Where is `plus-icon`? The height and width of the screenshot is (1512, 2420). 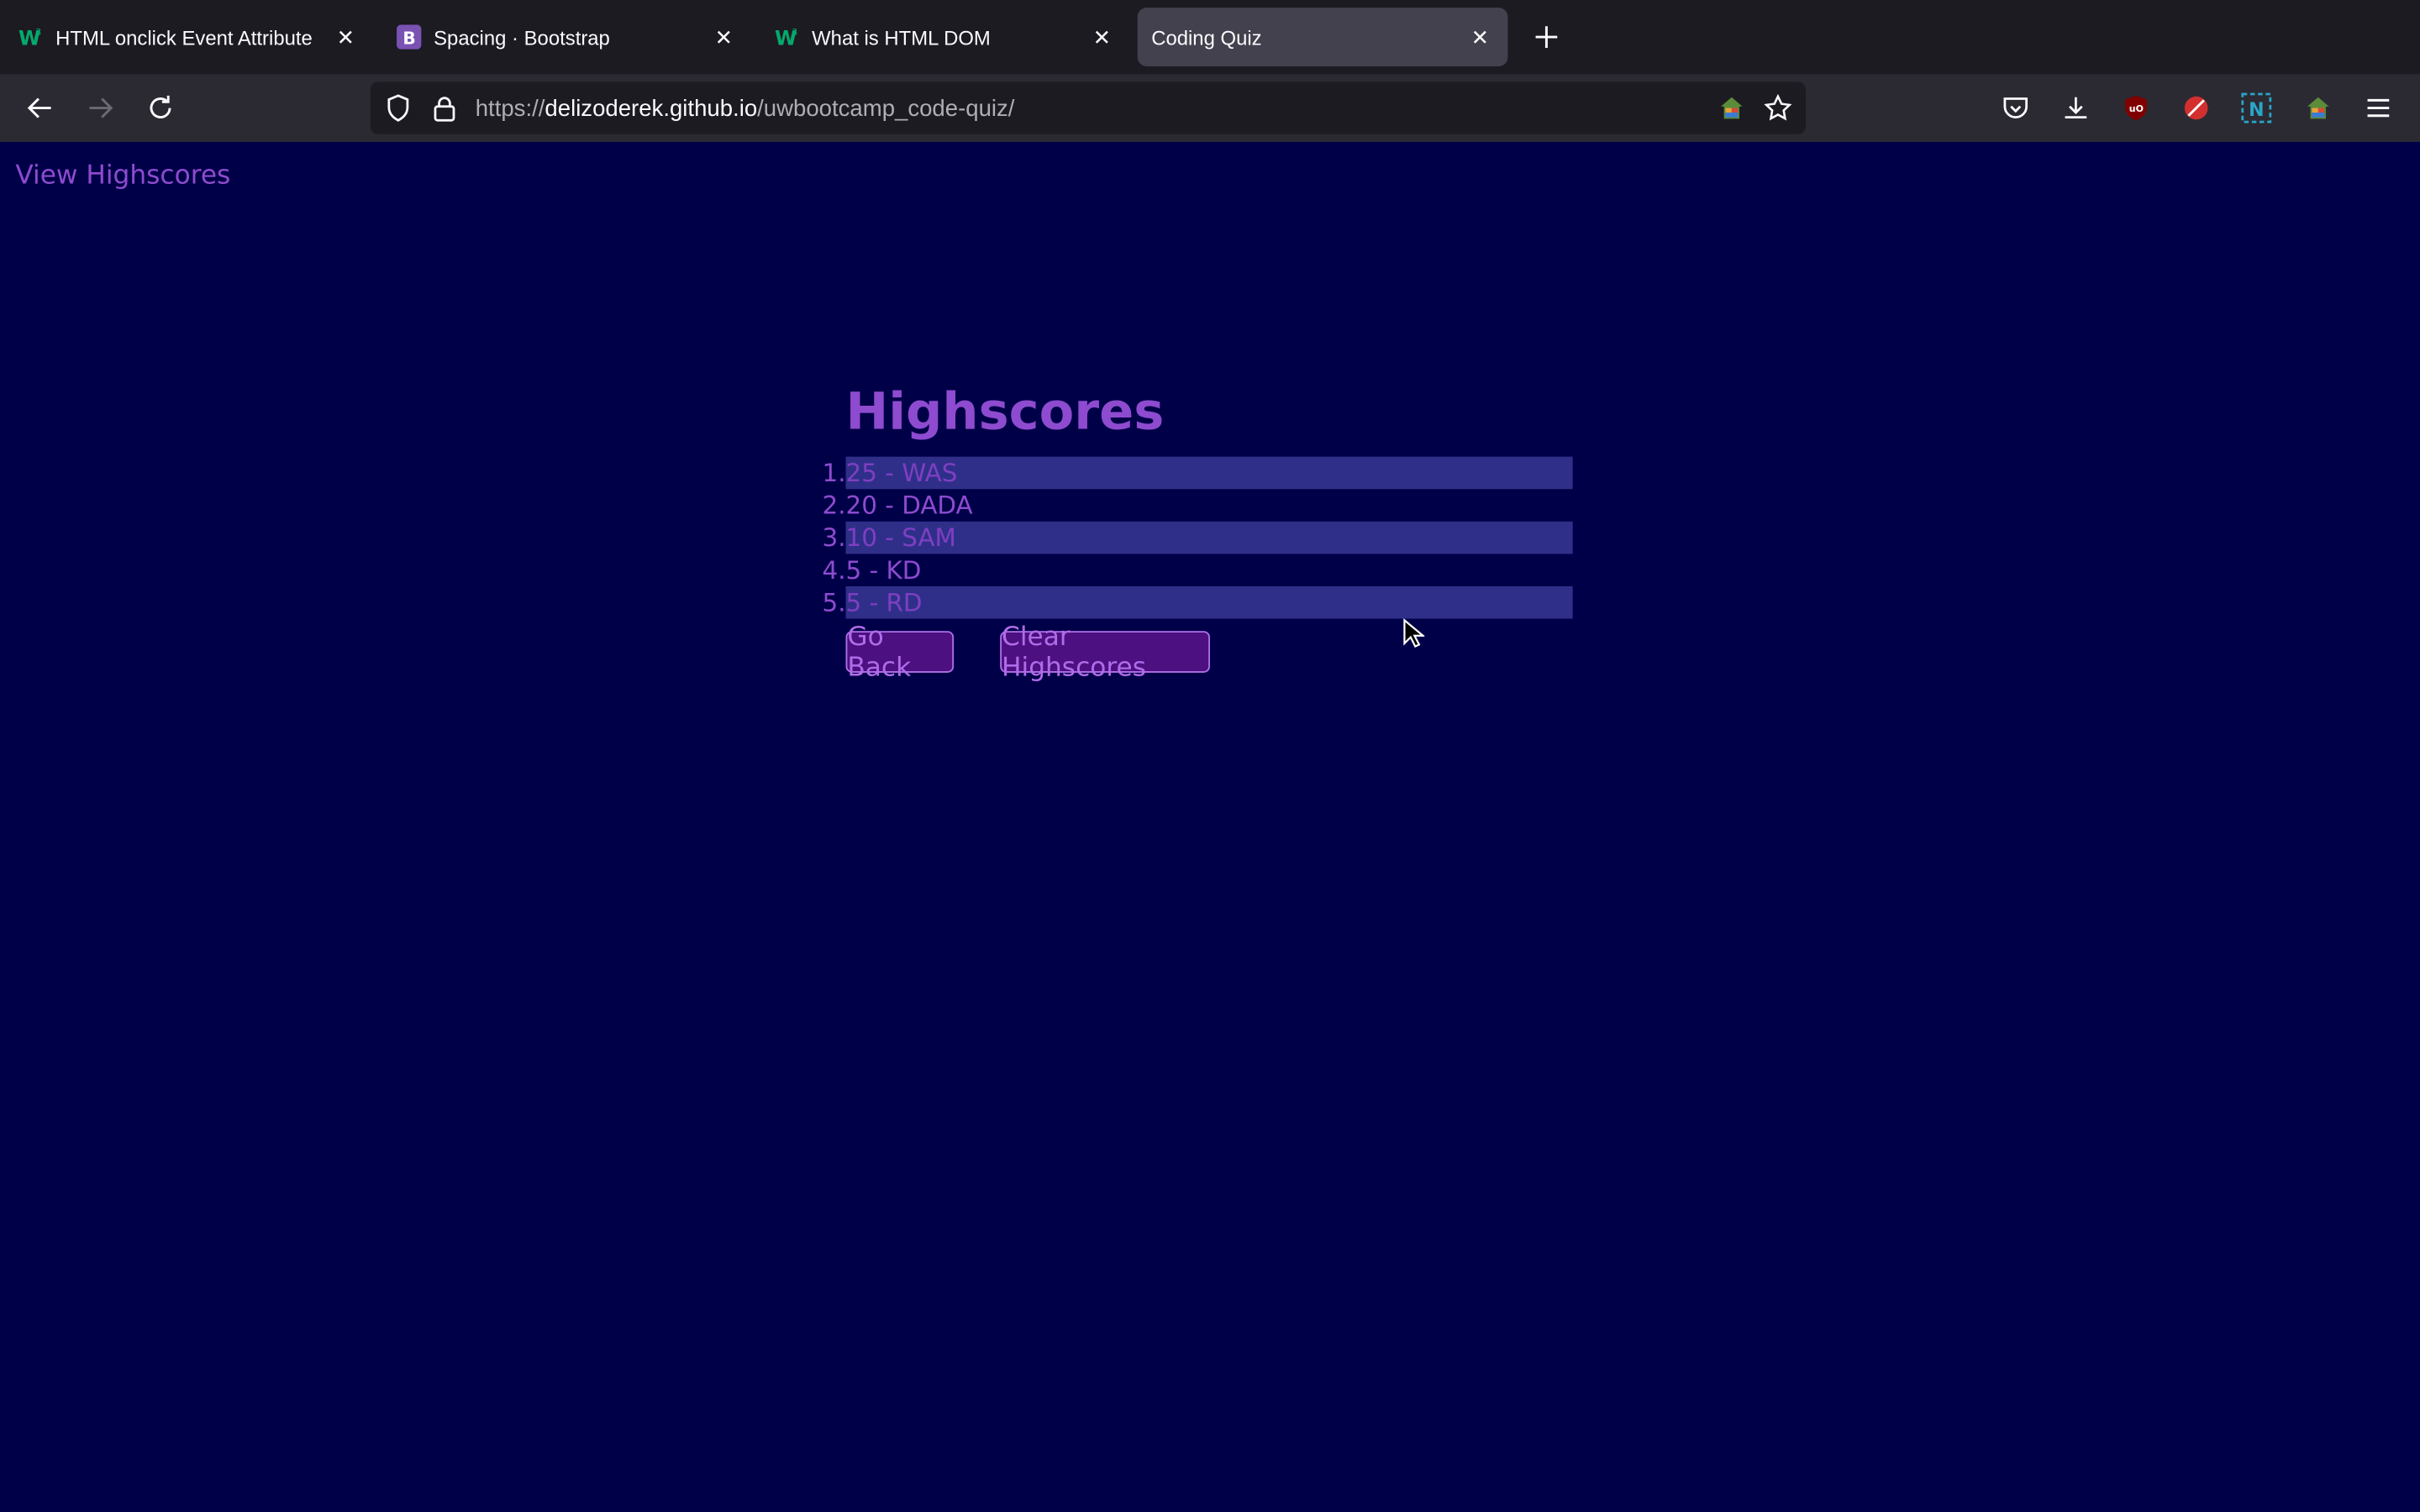 plus-icon is located at coordinates (1546, 37).